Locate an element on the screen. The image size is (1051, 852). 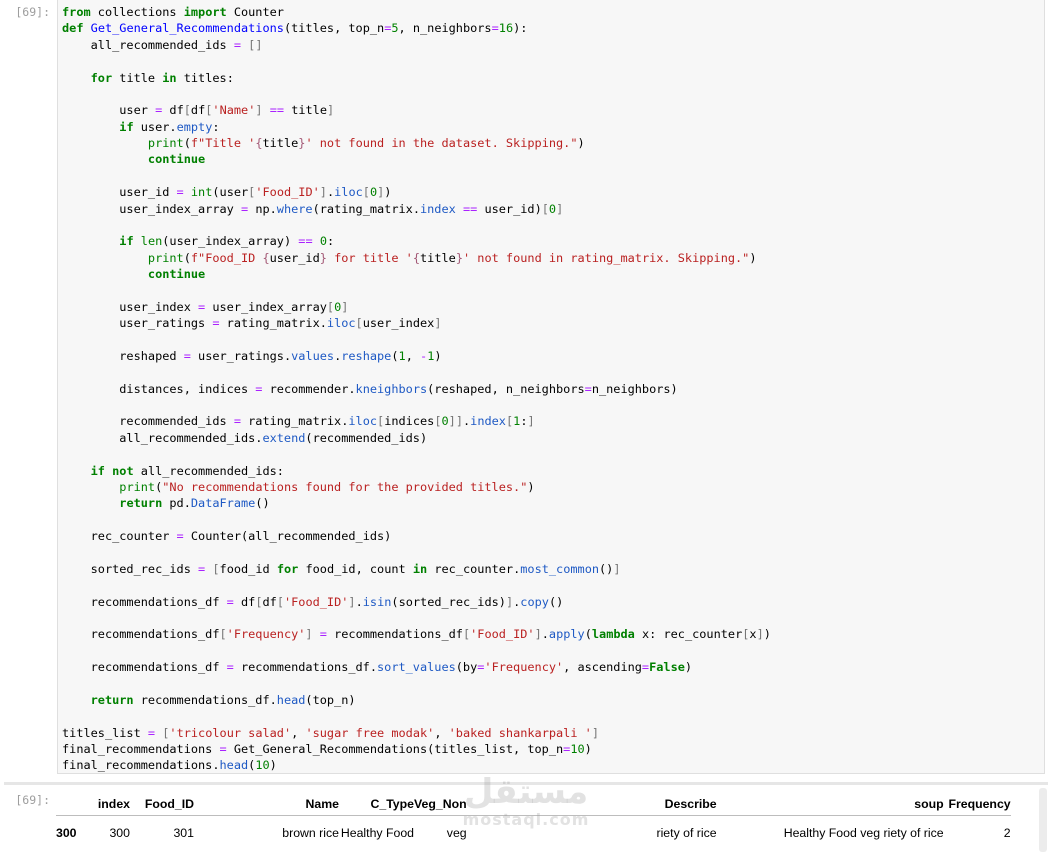
input-prompt: [69]: is located at coordinates (32, 12).